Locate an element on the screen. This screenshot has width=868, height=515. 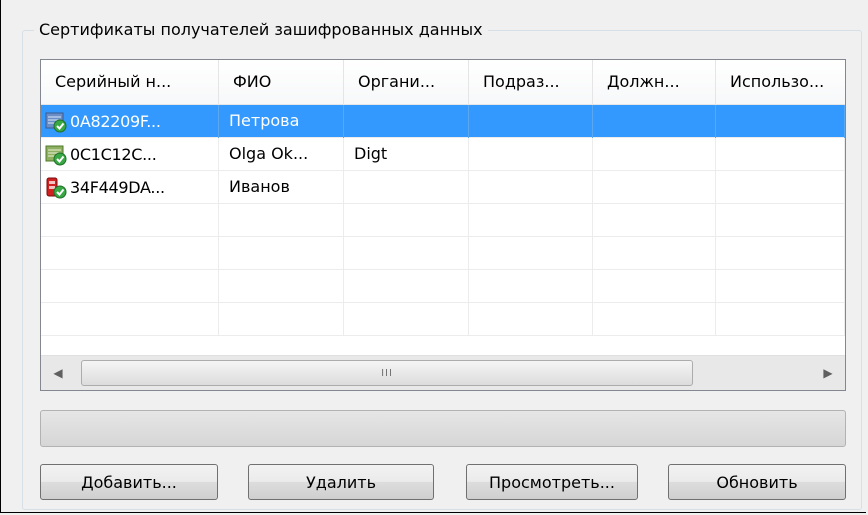
cell-organization: Digt is located at coordinates (406, 154).